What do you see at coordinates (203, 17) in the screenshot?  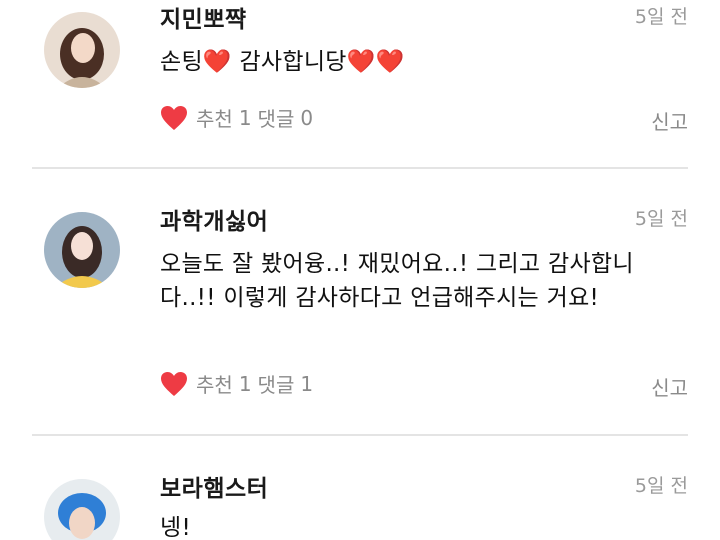 I see `comment-author: 지민뽀쨕` at bounding box center [203, 17].